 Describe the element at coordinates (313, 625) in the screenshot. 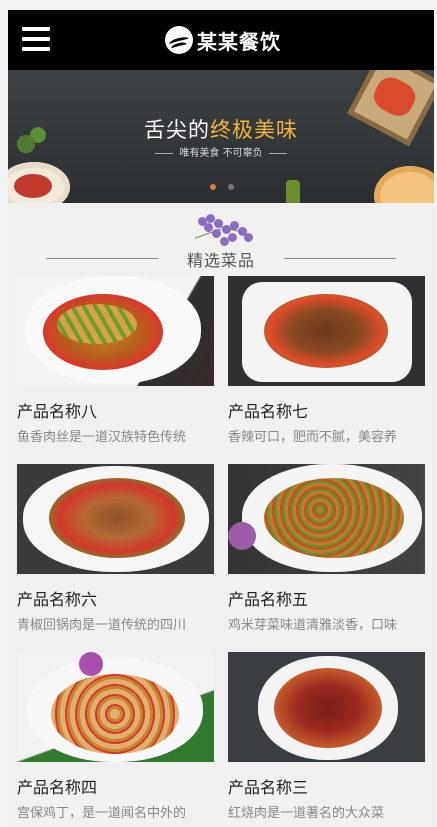

I see `product-desc: 鸡米芽菜味道清雅淡香，口味` at that location.